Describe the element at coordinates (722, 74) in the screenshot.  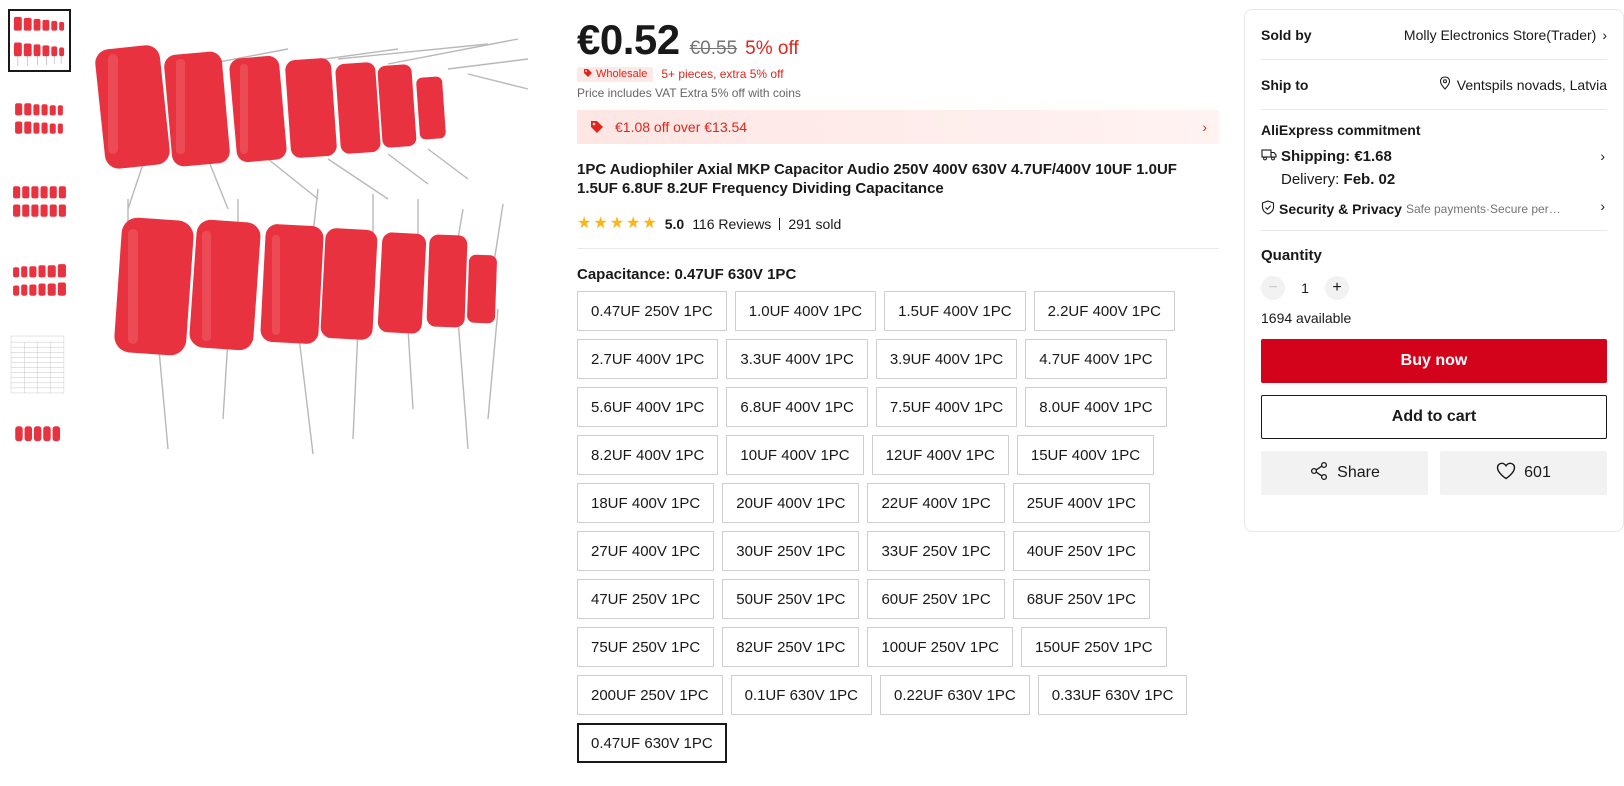
I see `wholesale-text: 5+ pieces, extra 5% off` at that location.